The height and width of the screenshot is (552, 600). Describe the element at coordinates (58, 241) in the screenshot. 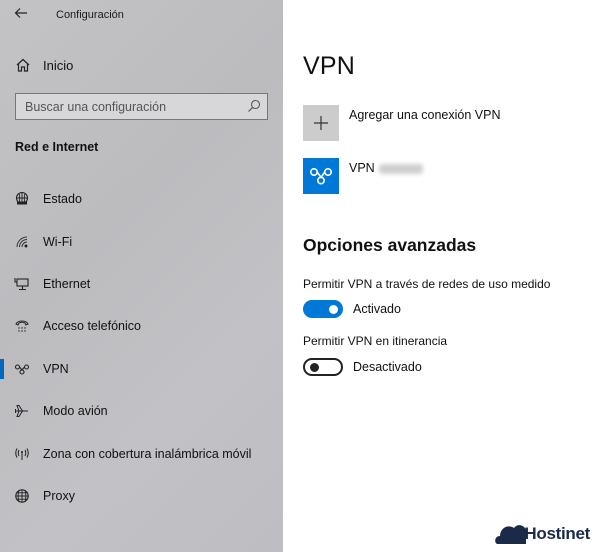

I see `nav-label: Wi-Fi` at that location.